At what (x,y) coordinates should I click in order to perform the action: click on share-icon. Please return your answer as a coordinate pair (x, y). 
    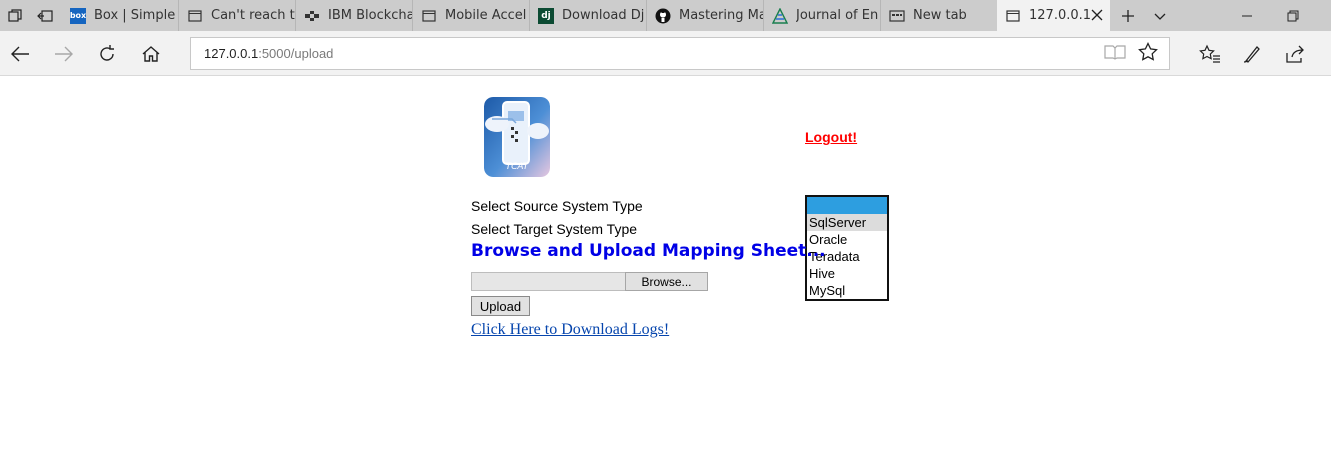
    Looking at the image, I should click on (1296, 54).